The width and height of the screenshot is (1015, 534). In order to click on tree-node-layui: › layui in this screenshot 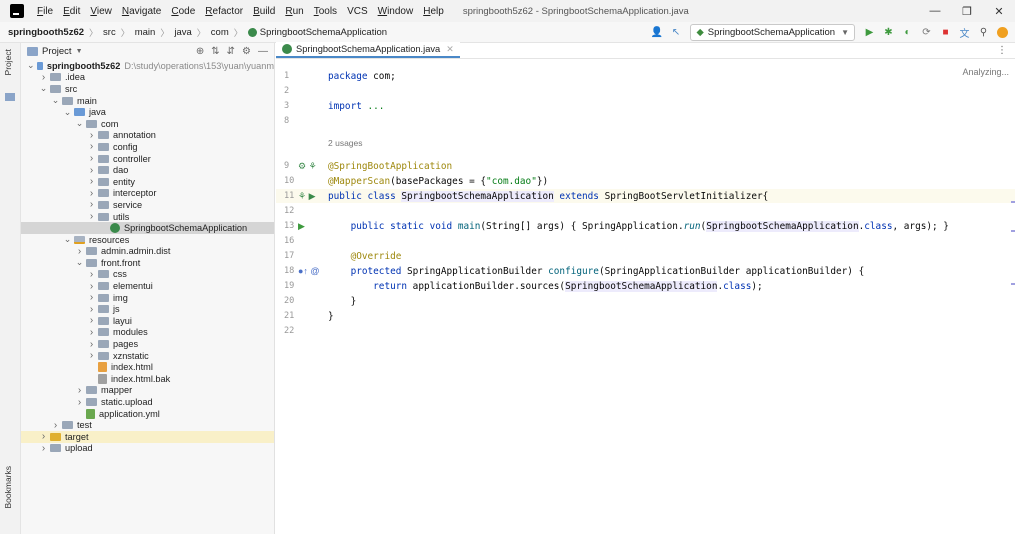, I will do `click(147, 321)`.